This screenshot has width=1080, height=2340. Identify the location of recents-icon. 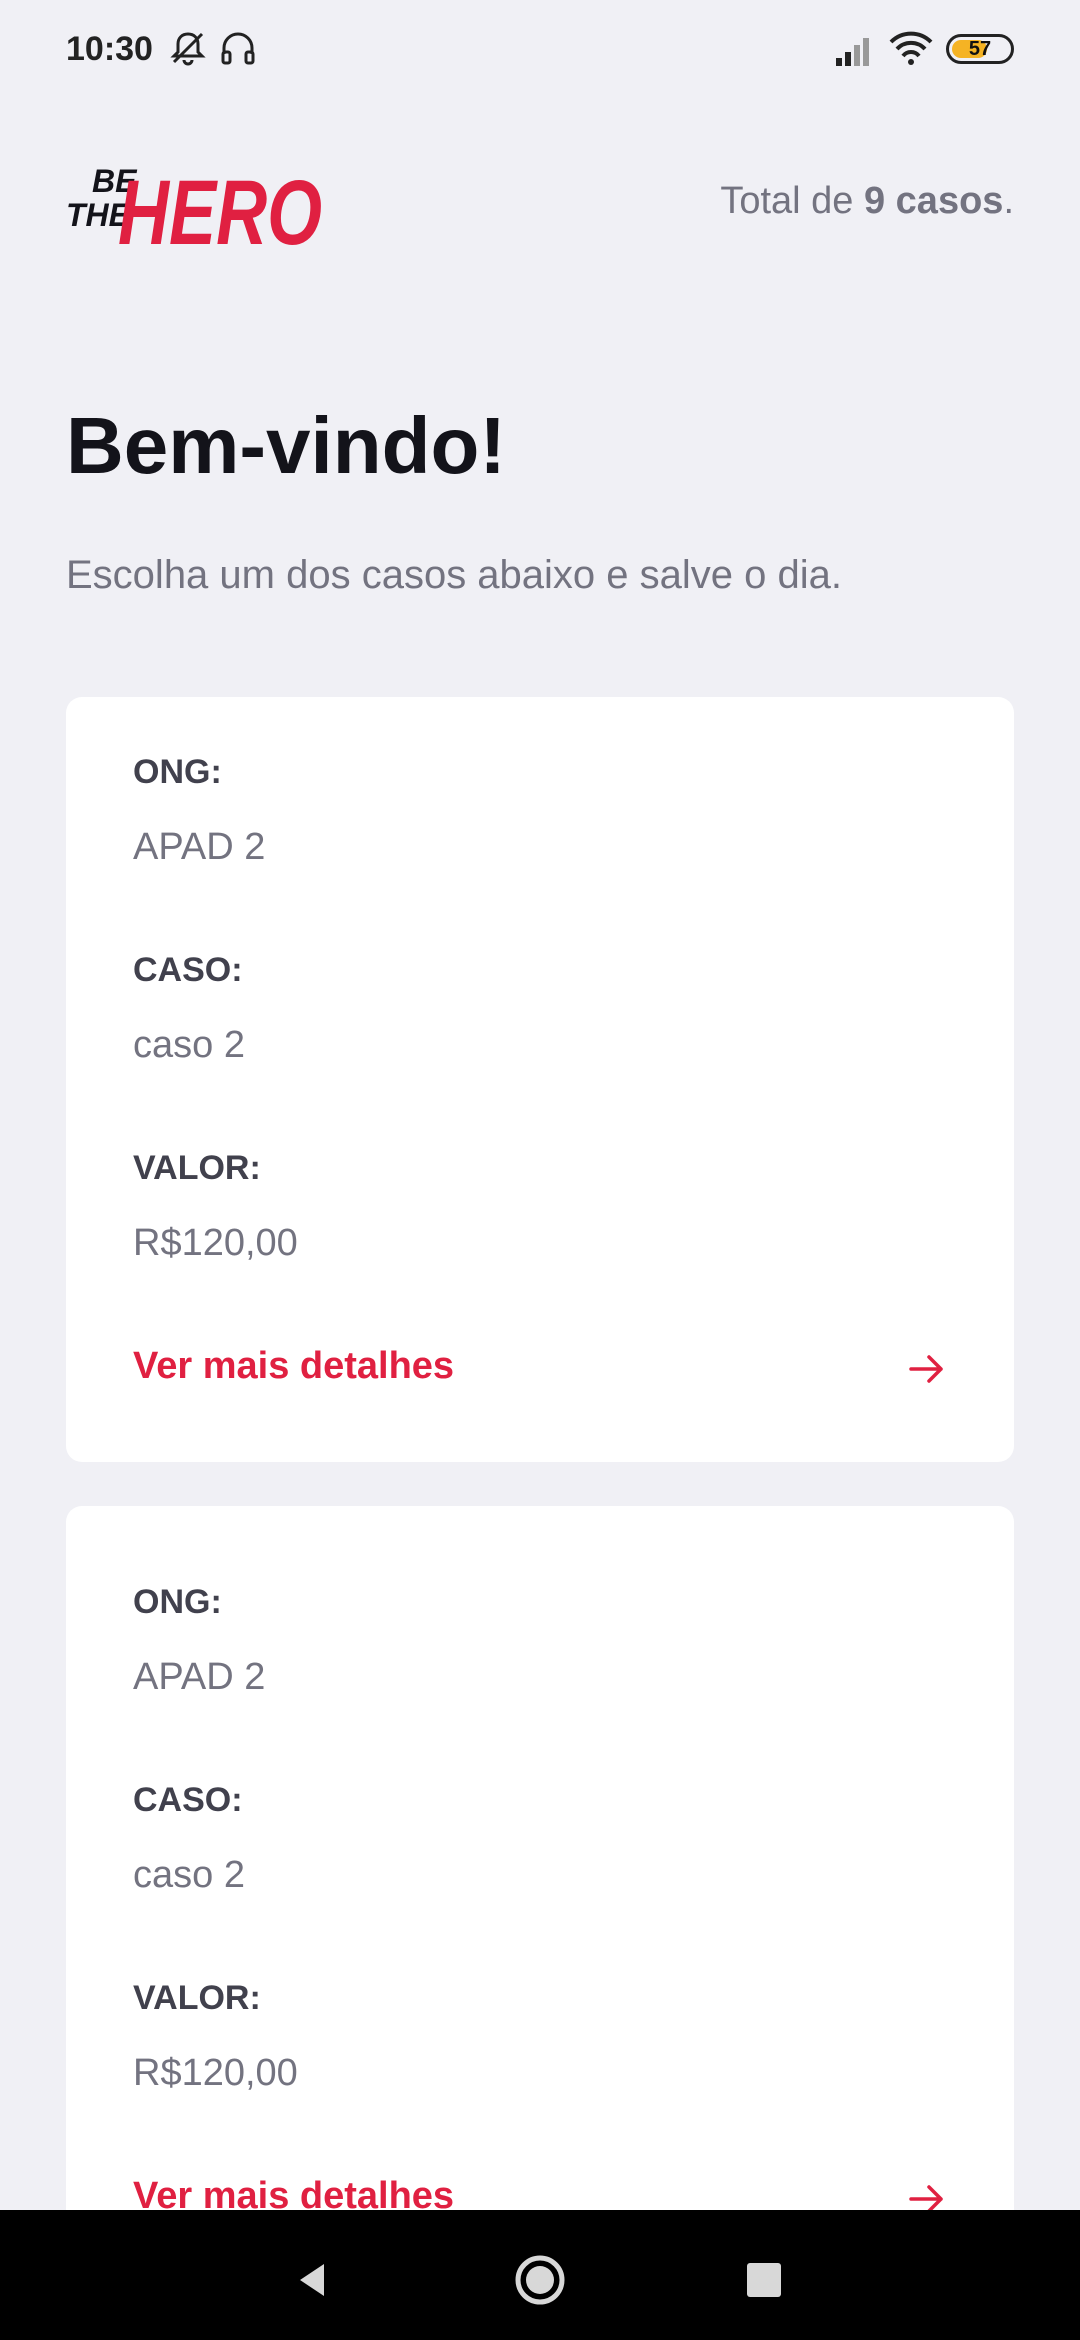
(764, 2280).